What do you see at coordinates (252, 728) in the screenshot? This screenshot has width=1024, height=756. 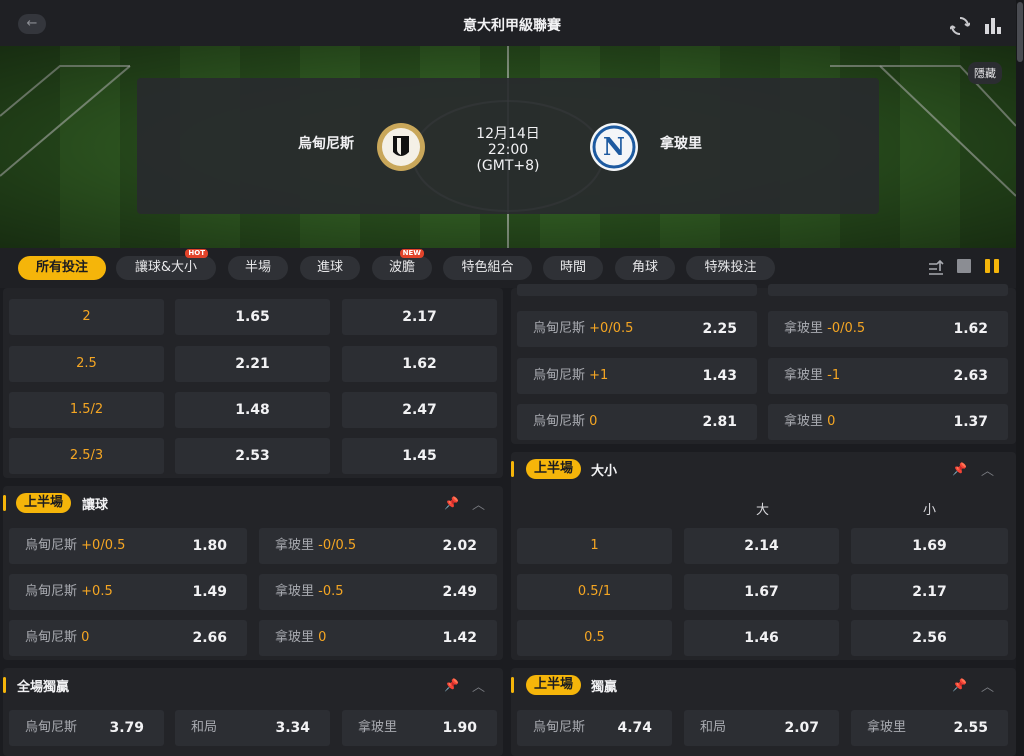 I see `draw-option: 和局 3.34` at bounding box center [252, 728].